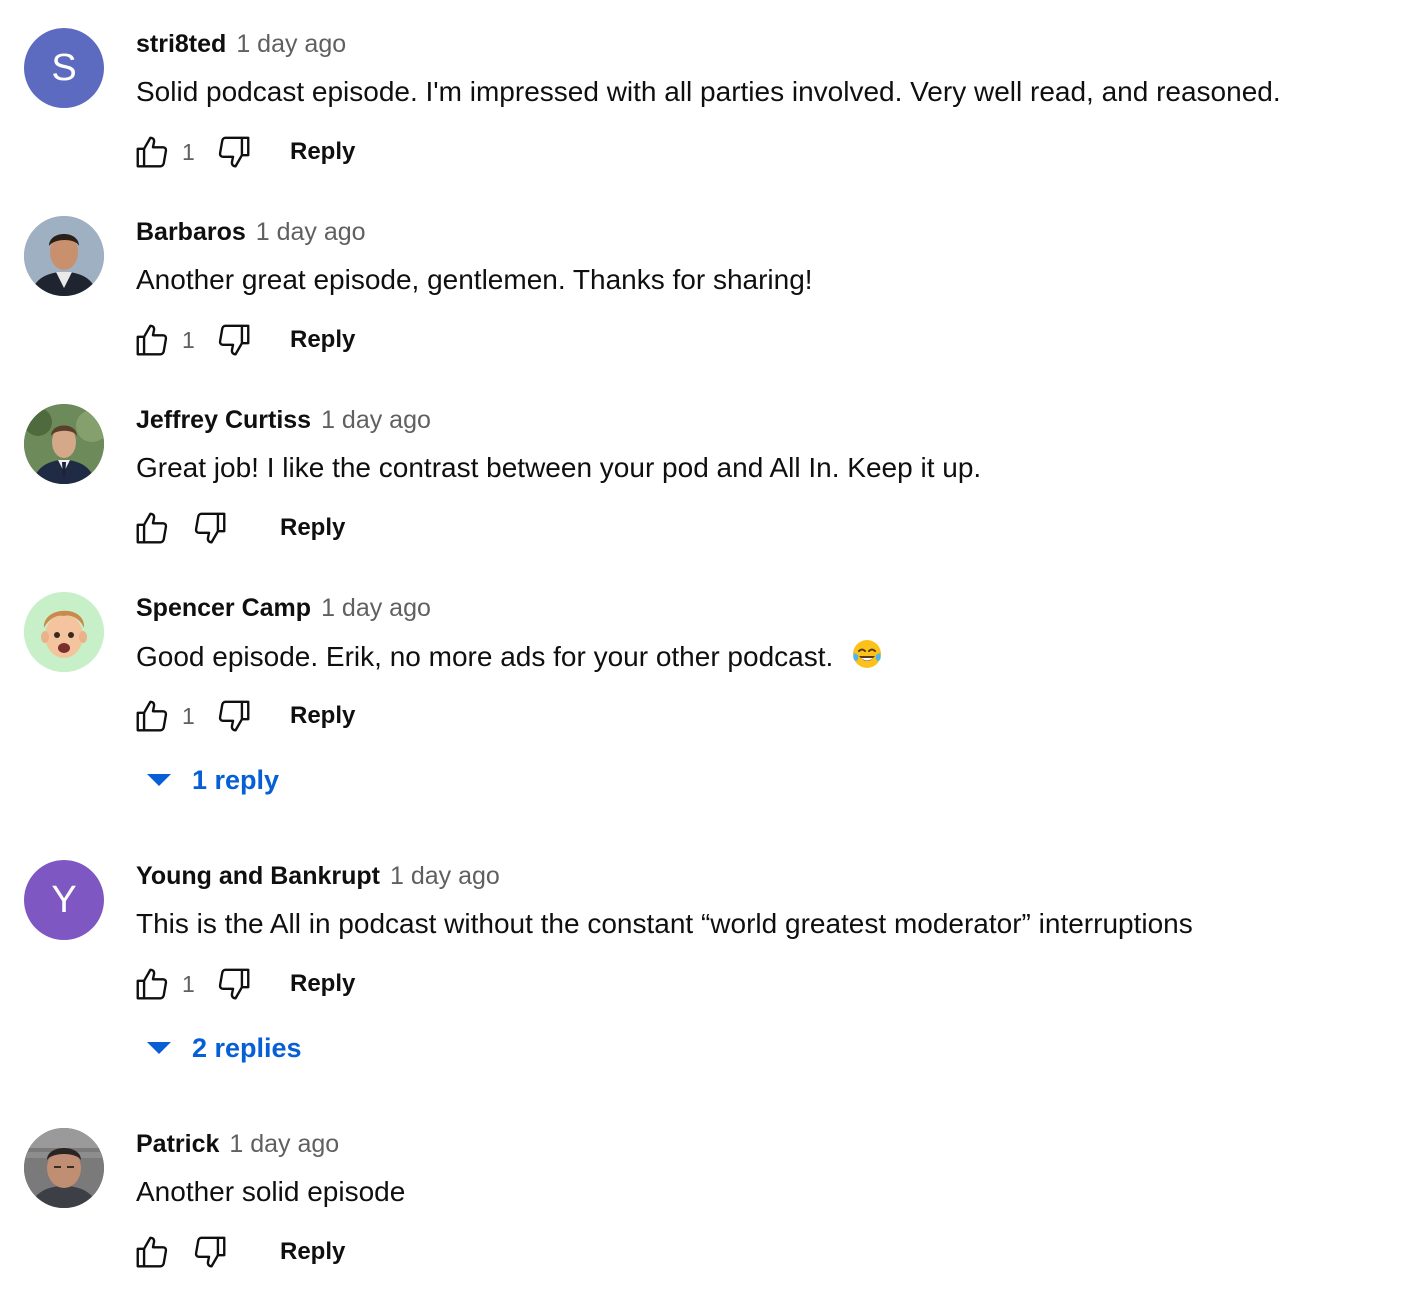 The width and height of the screenshot is (1422, 1296). What do you see at coordinates (258, 876) in the screenshot?
I see `author-name: Young and Bankrupt` at bounding box center [258, 876].